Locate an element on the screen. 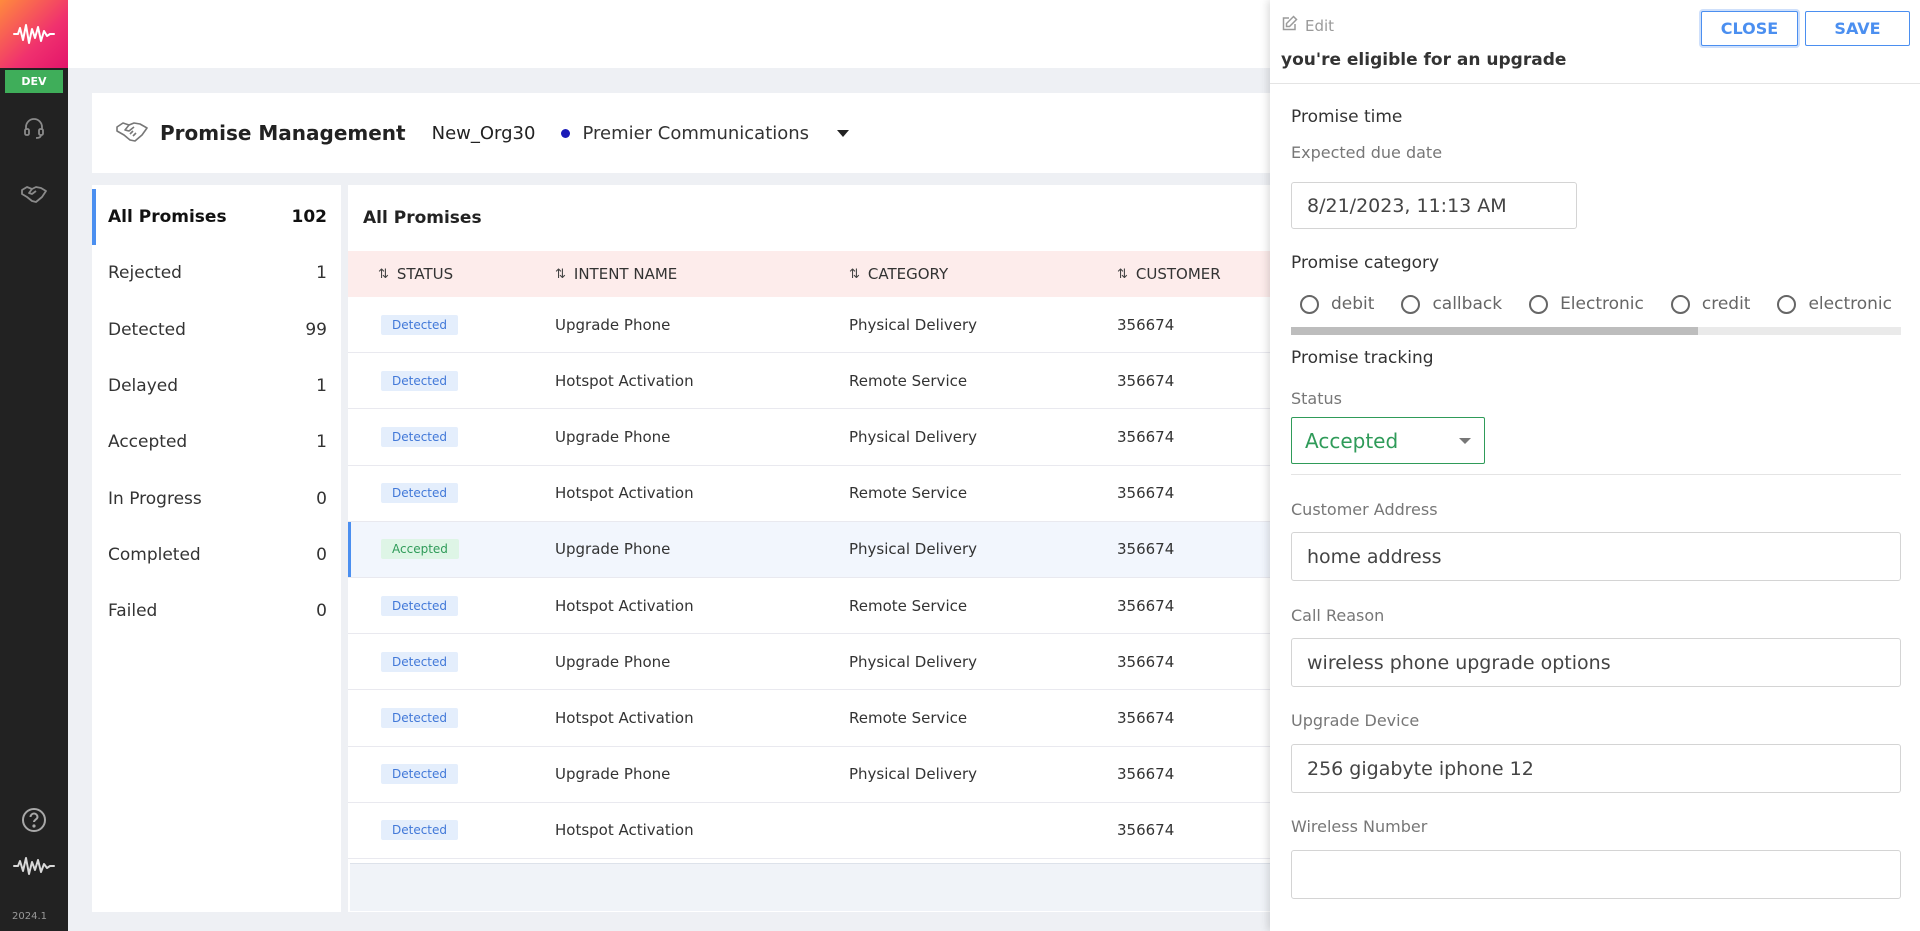 This screenshot has height=931, width=1920. category-radio-debit: debit is located at coordinates (1337, 304).